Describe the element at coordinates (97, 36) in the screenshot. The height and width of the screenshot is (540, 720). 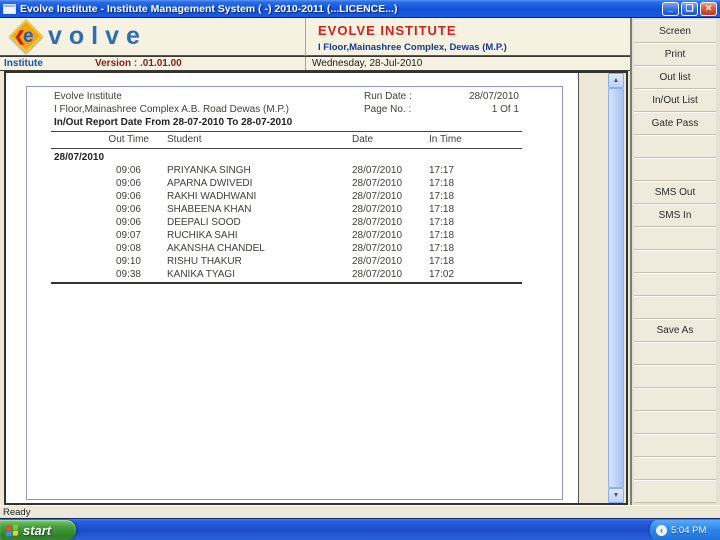
I see `logo-wordmark: volve` at that location.